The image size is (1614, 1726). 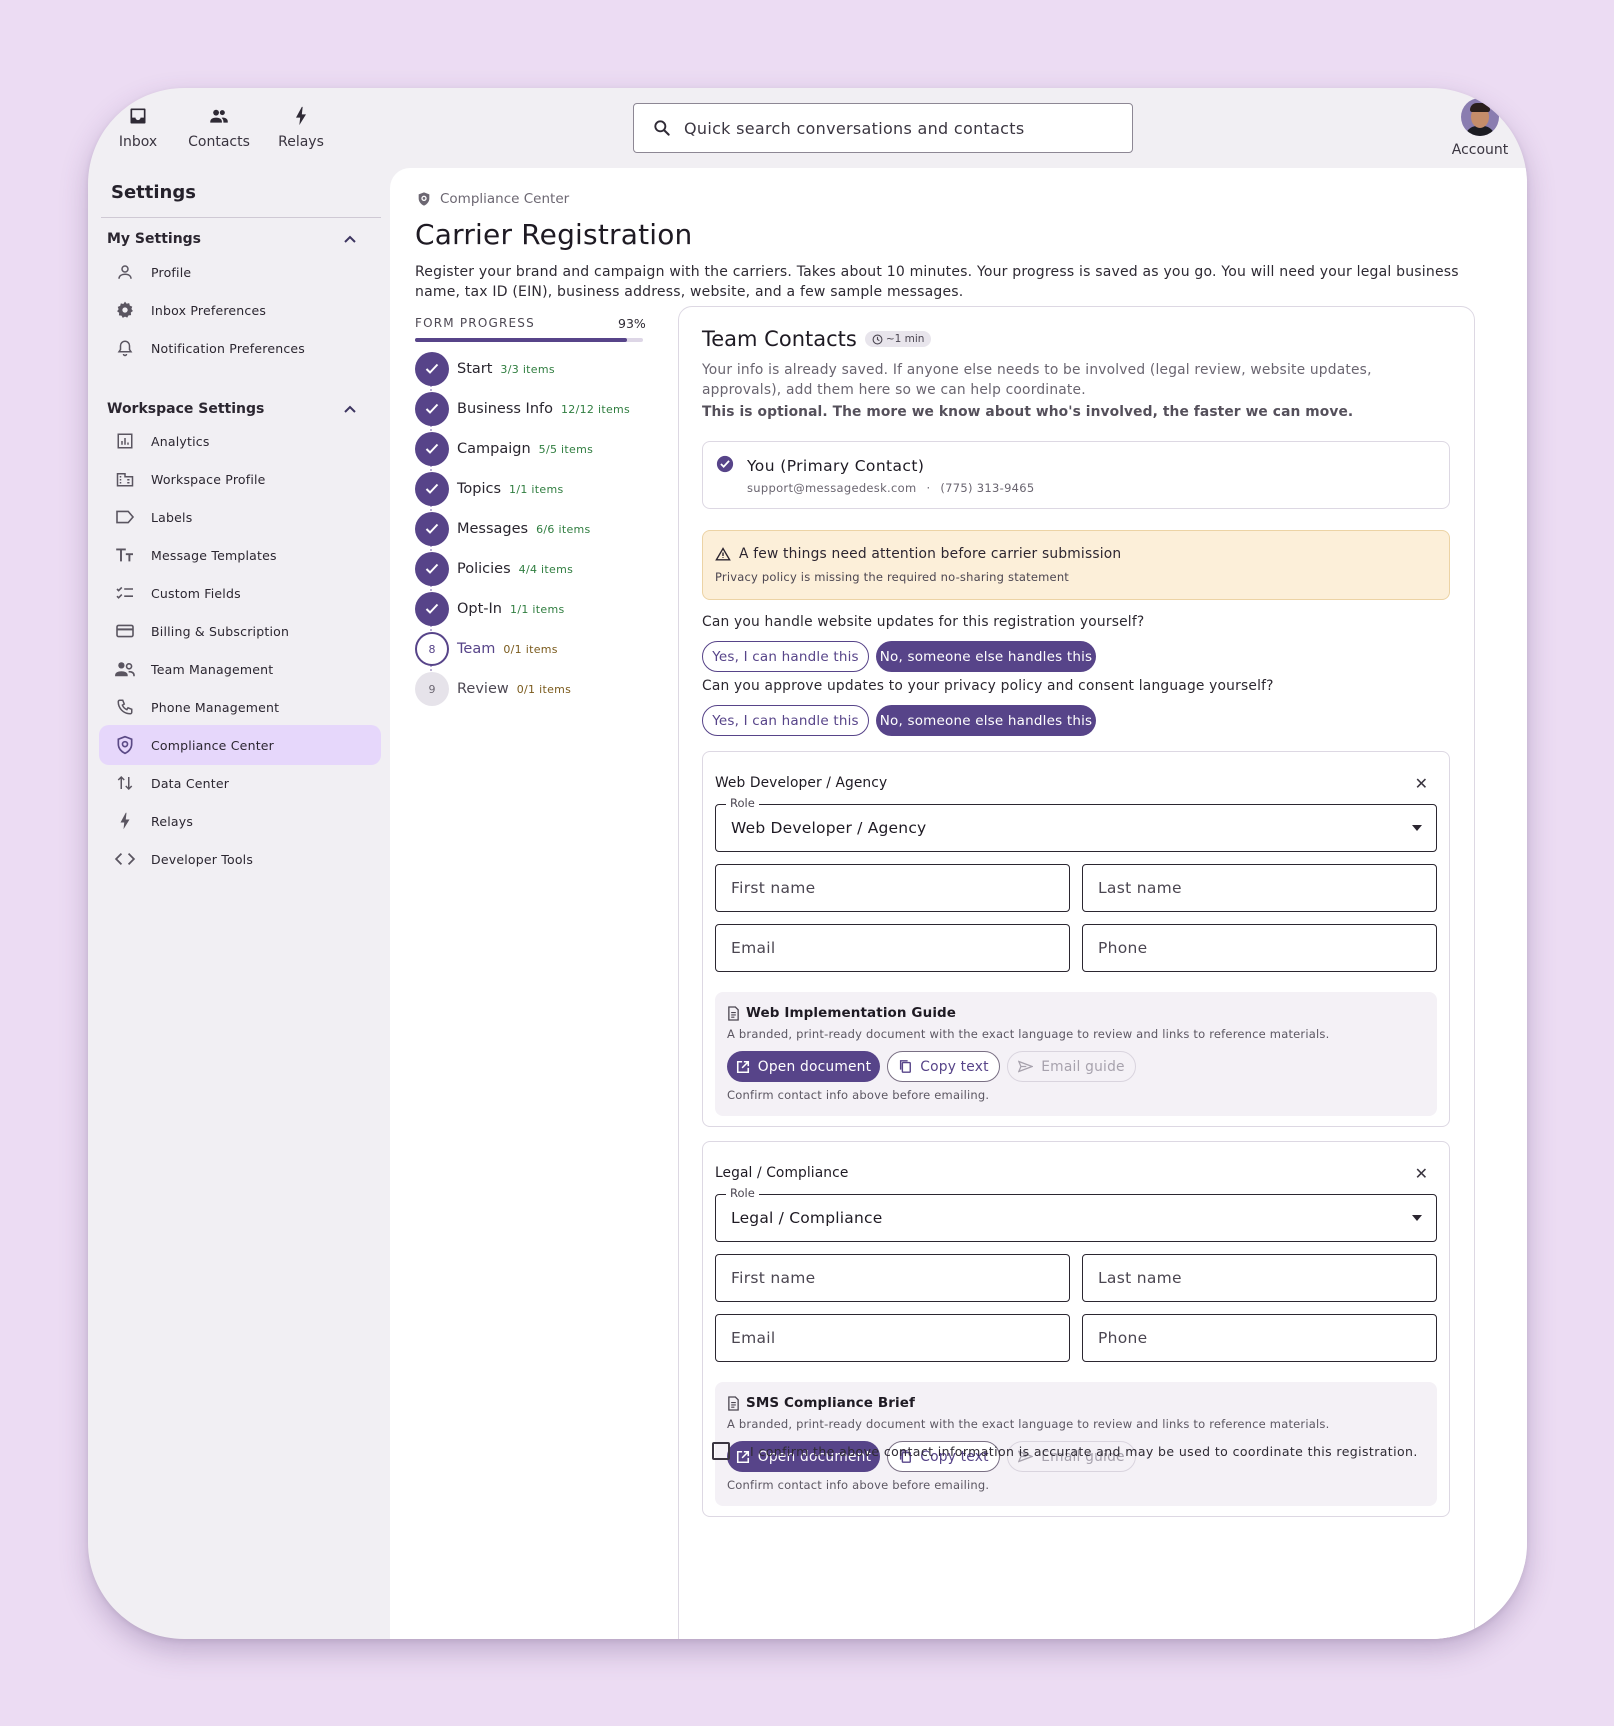 I want to click on contacts-icon, so click(x=219, y=116).